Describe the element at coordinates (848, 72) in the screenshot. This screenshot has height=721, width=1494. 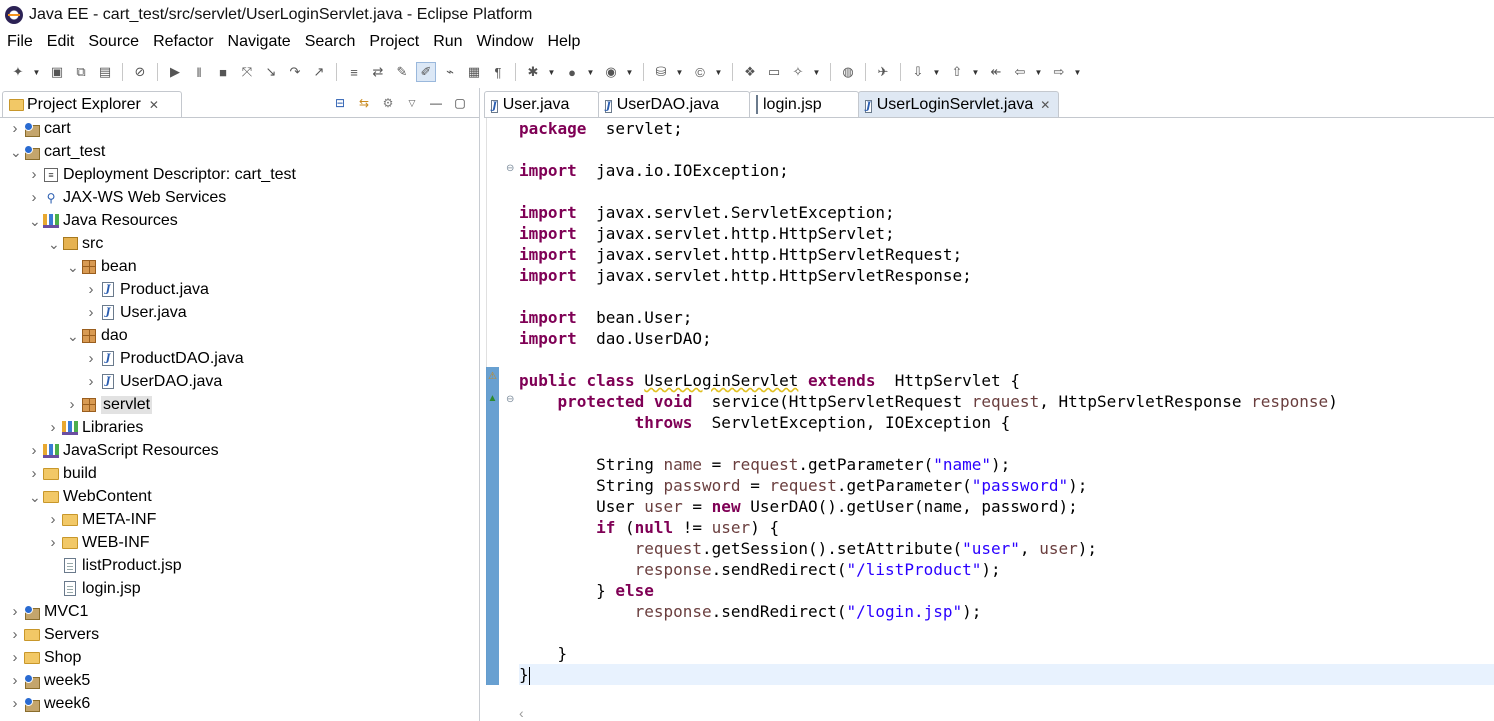
I see `globe-icon: ◍` at that location.